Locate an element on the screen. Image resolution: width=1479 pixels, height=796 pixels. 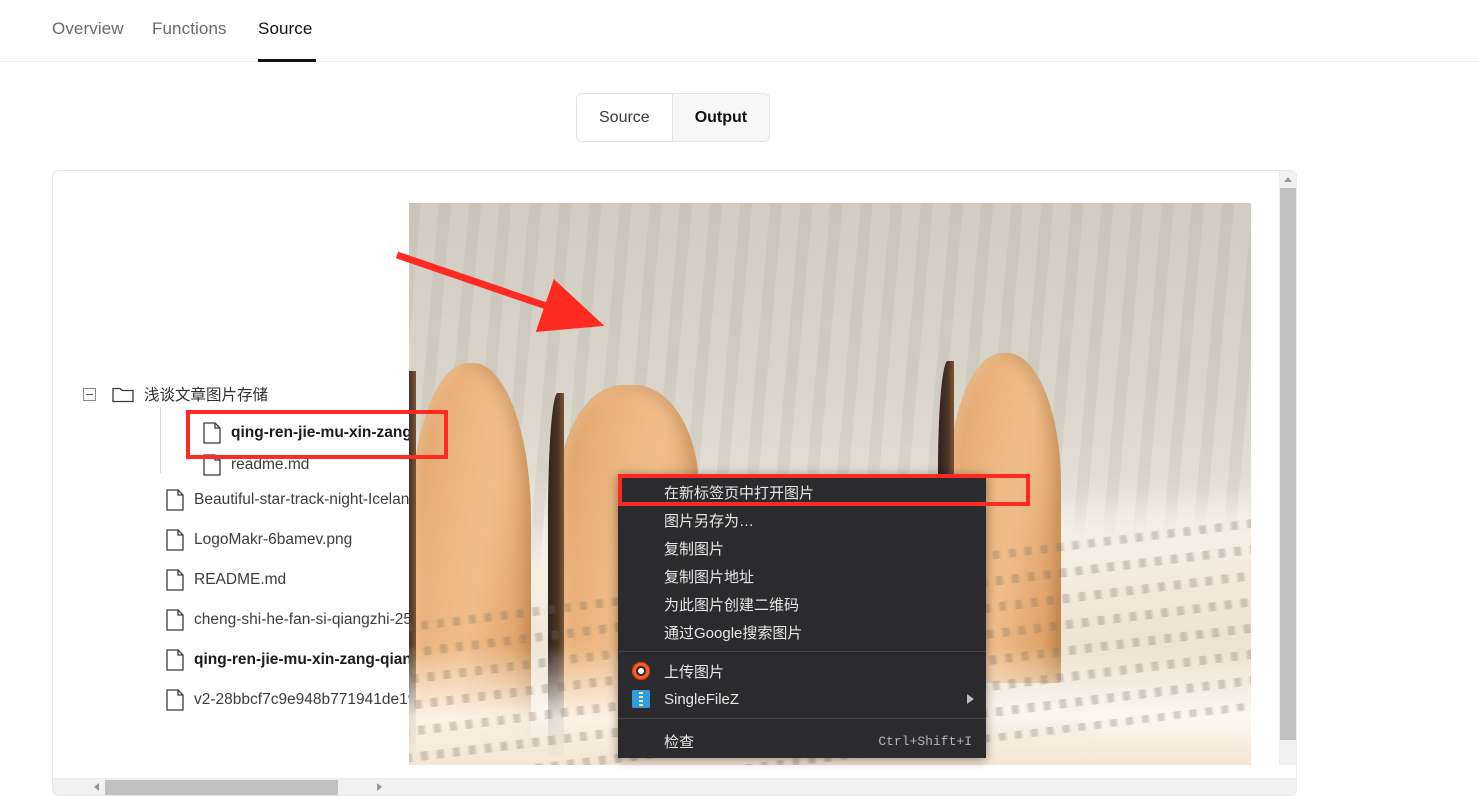
active-tab-underline is located at coordinates (287, 60).